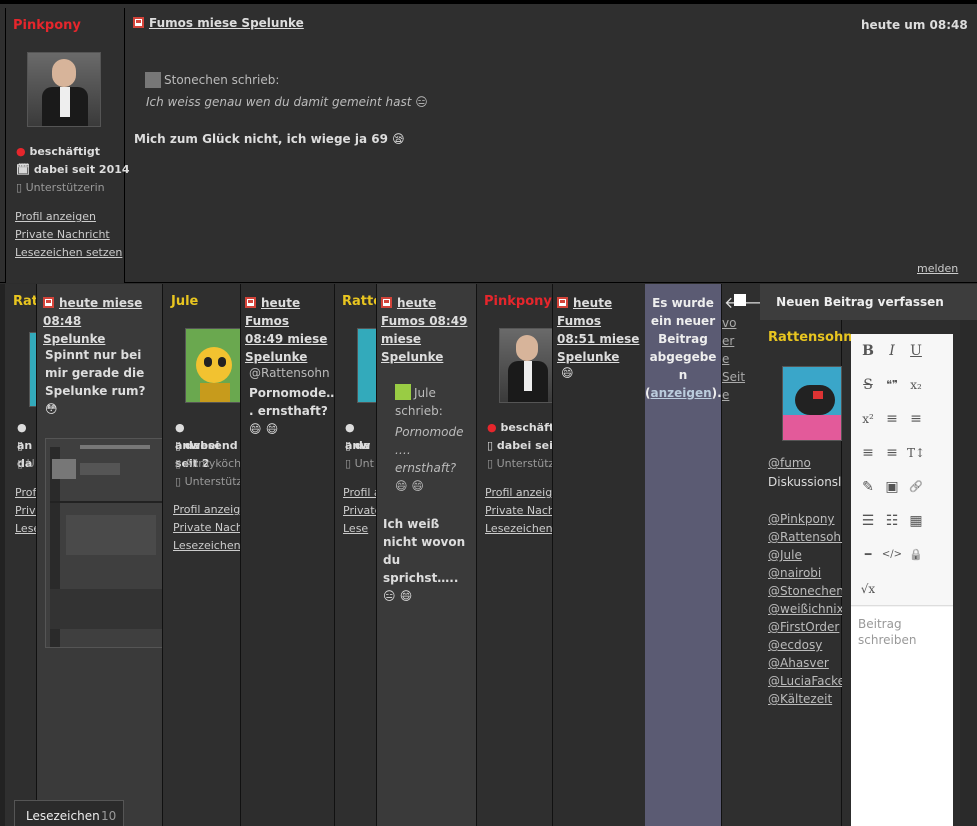 The height and width of the screenshot is (826, 977). I want to click on mention: @Ahasver, so click(805, 663).